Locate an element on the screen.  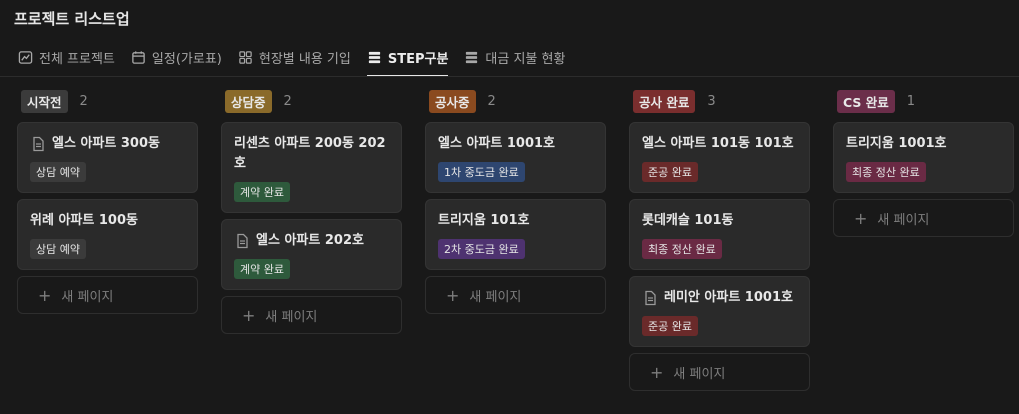
card-title-row: 롯데캐슬 101동 is located at coordinates (719, 221).